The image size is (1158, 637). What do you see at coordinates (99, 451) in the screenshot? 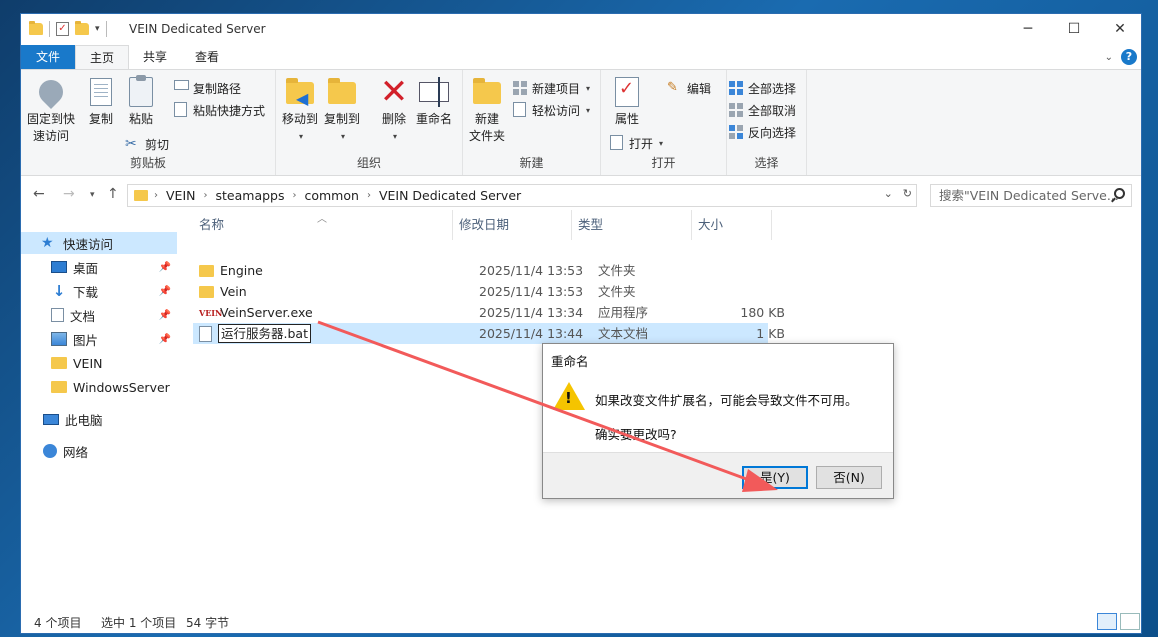
I see `nav-network: 网络` at bounding box center [99, 451].